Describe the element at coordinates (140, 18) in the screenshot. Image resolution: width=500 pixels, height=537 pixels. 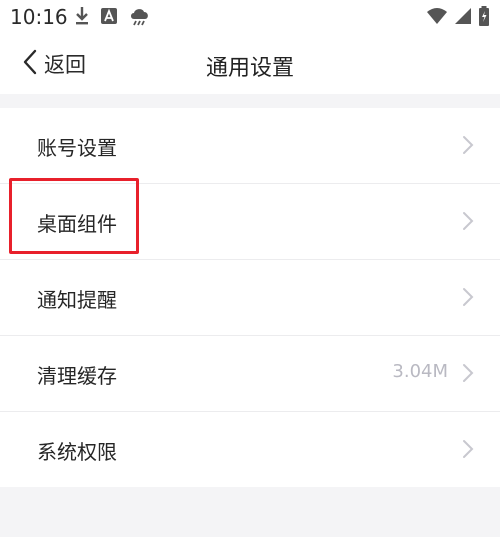
I see `cloud-rain-icon` at that location.